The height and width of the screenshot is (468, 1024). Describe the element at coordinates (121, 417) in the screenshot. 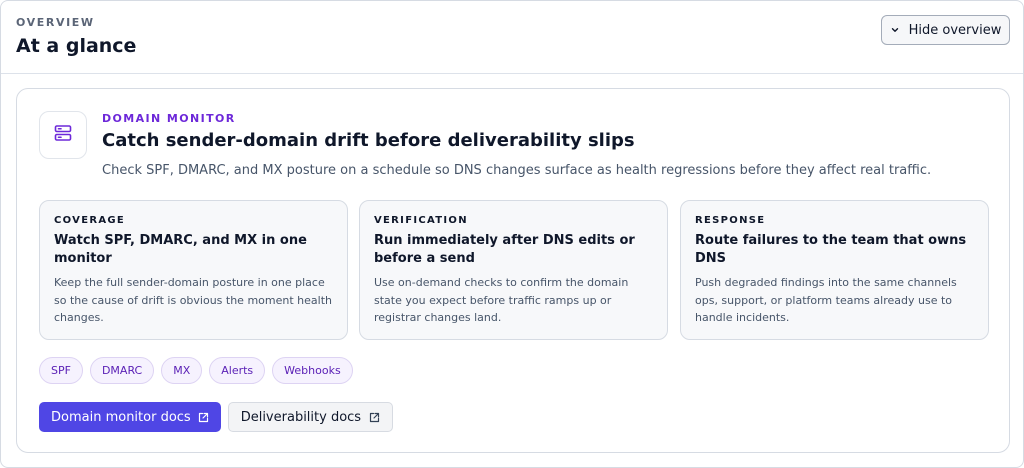

I see `domain-monitor-docs-label: Domain monitor docs` at that location.